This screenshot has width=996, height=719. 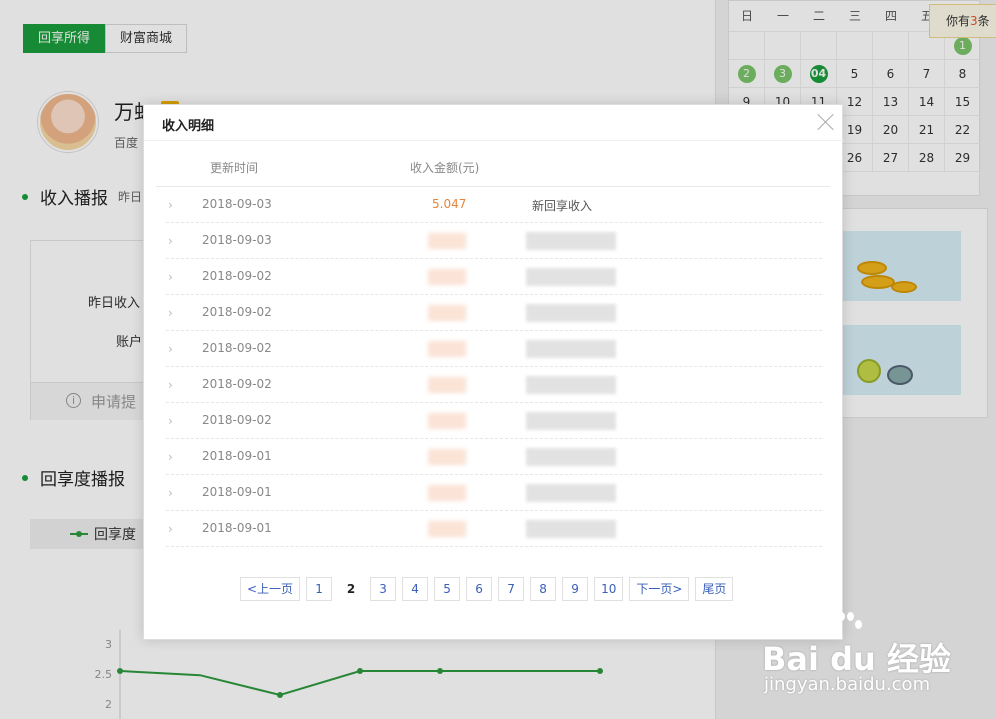 I want to click on divider, so click(x=494, y=140).